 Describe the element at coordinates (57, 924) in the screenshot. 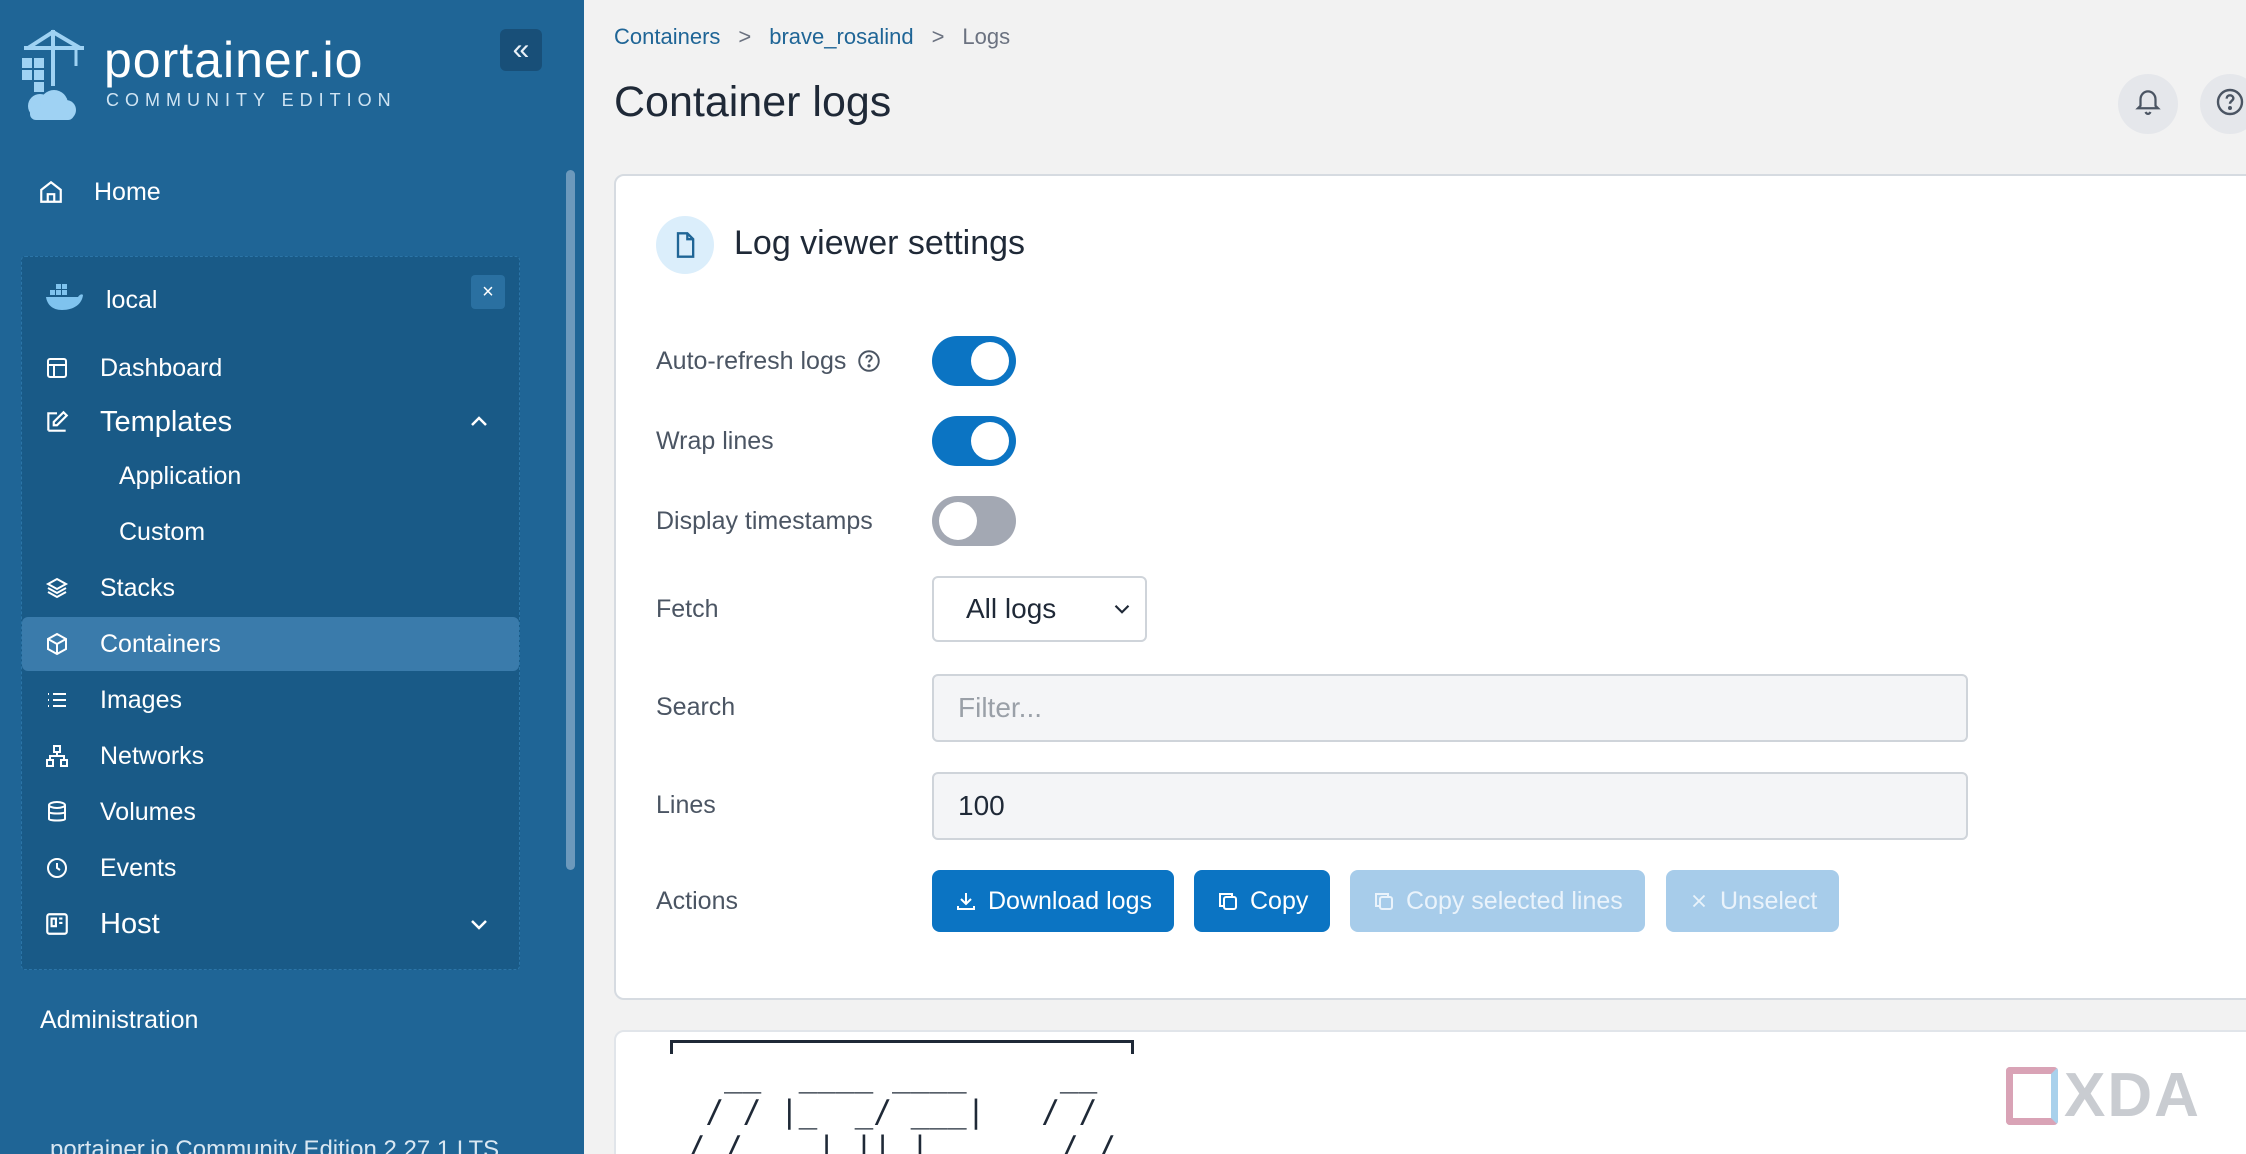

I see `host-icon` at that location.